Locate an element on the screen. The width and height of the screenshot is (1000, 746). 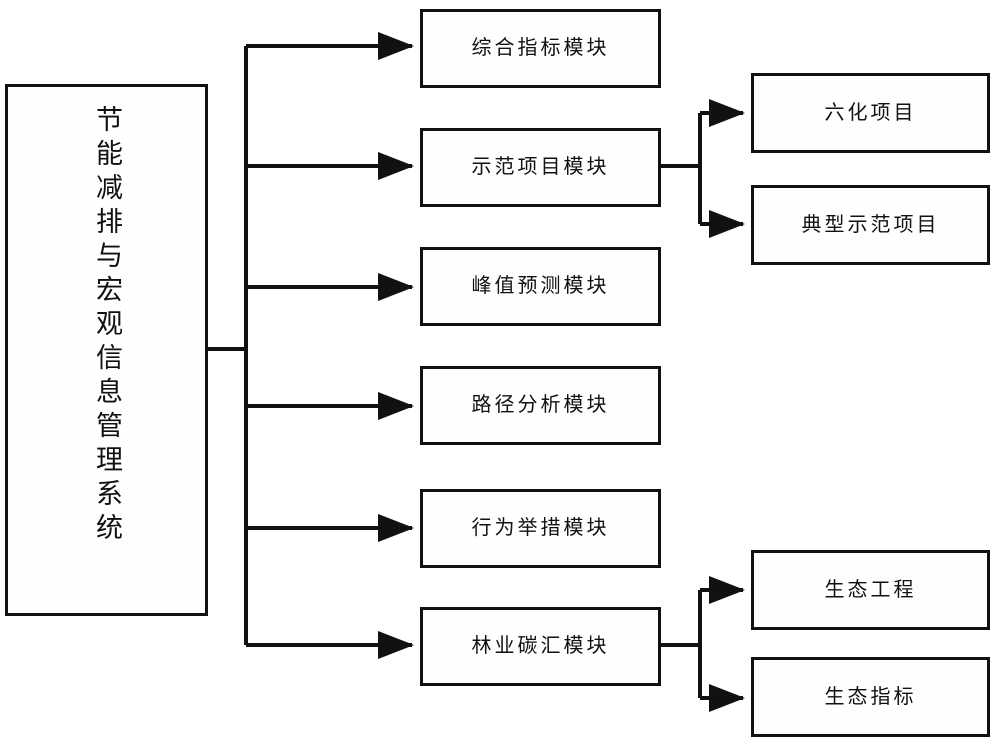
edge-mid-5-branch is located at coordinates (681, 644).